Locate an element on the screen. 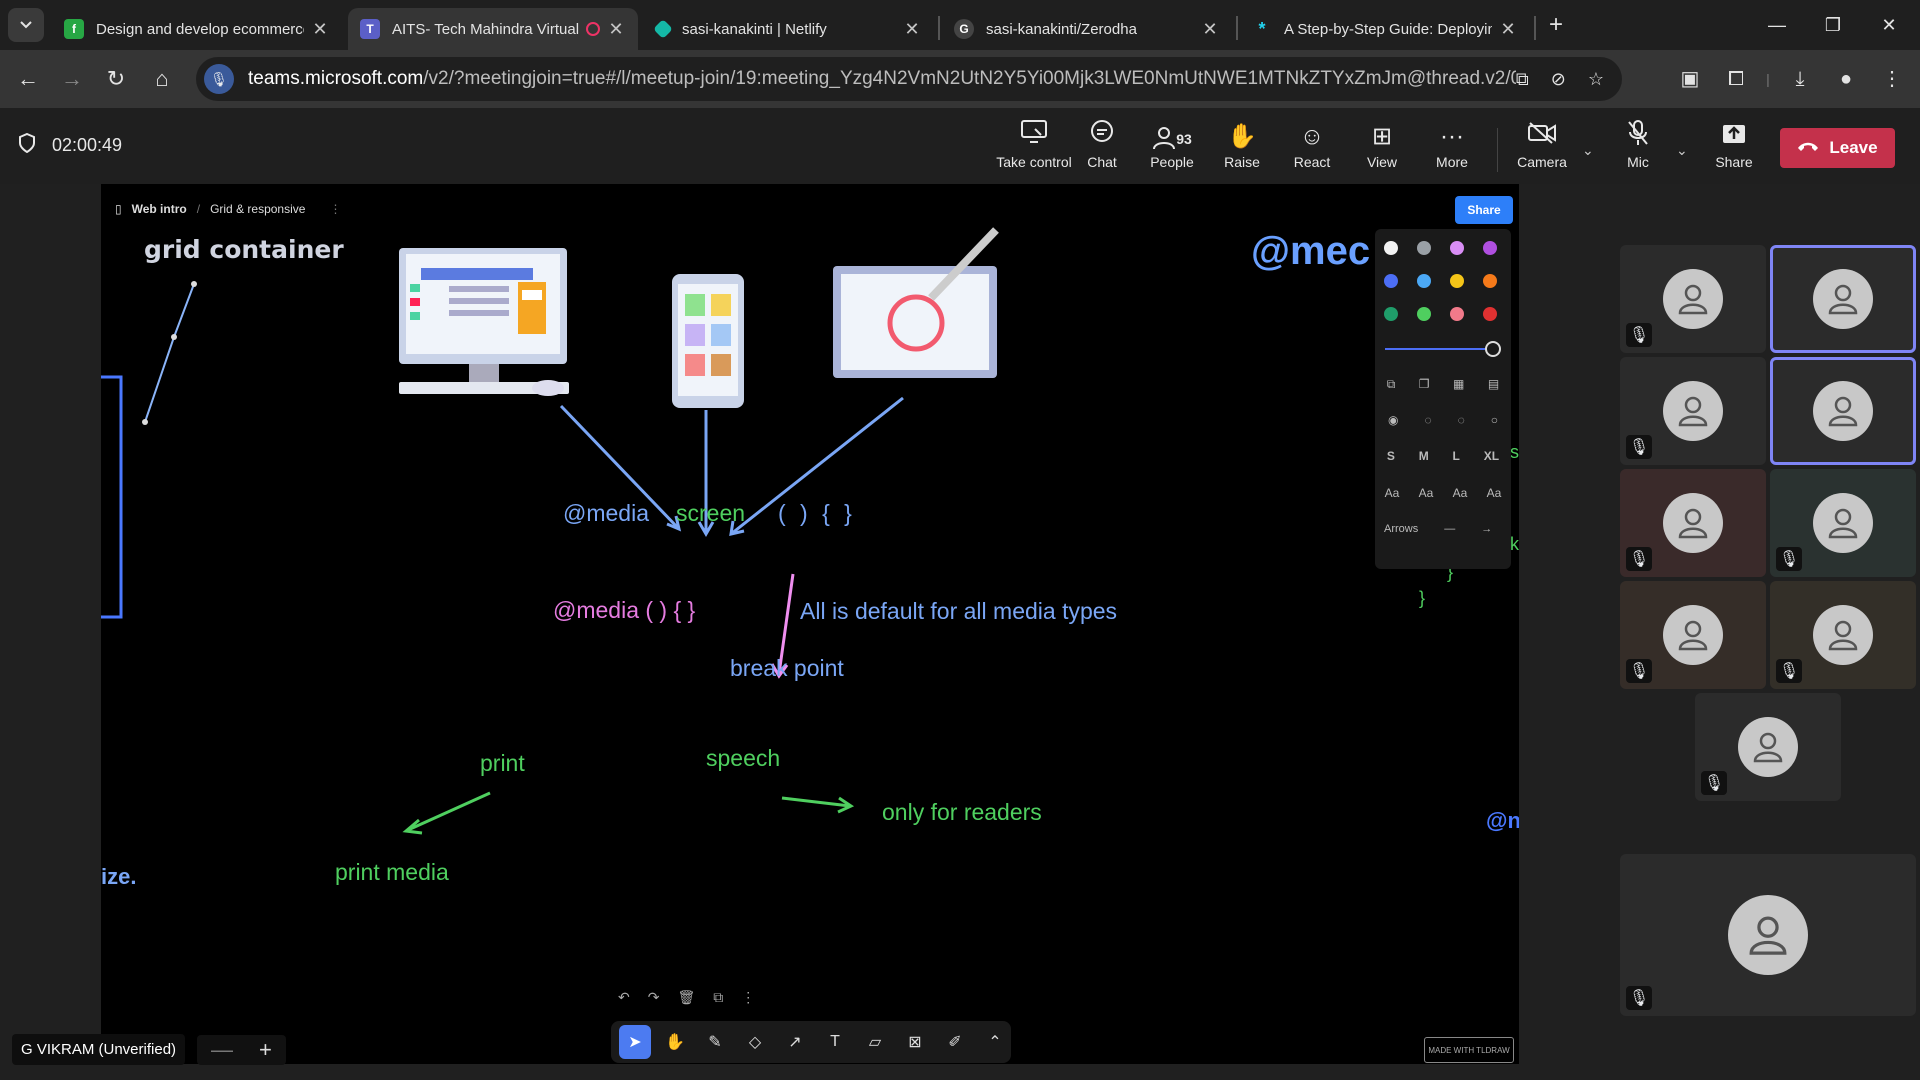  microphone-indicator-icon: 🎙 is located at coordinates (219, 79).